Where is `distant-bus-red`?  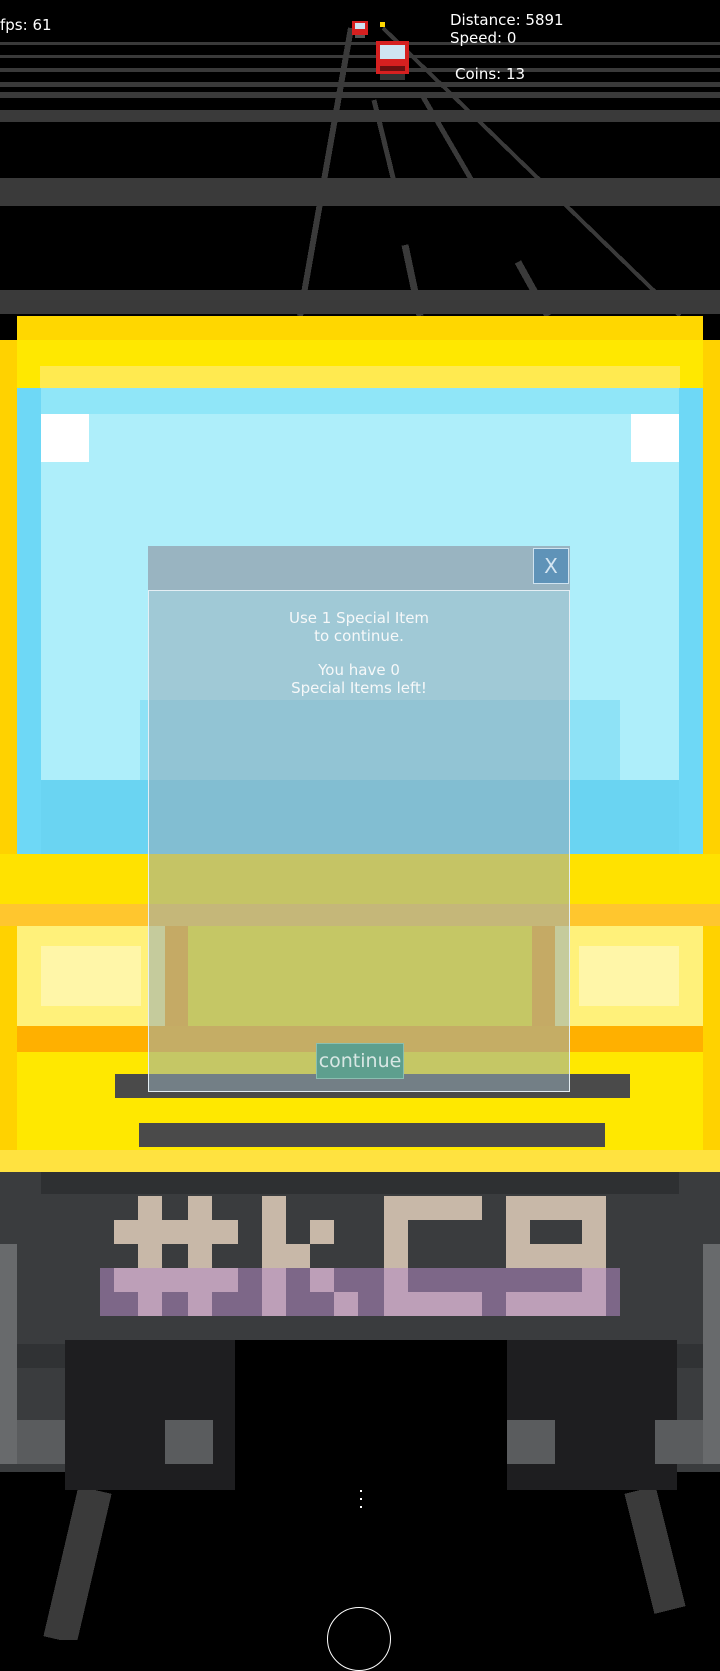
distant-bus-red is located at coordinates (392, 60).